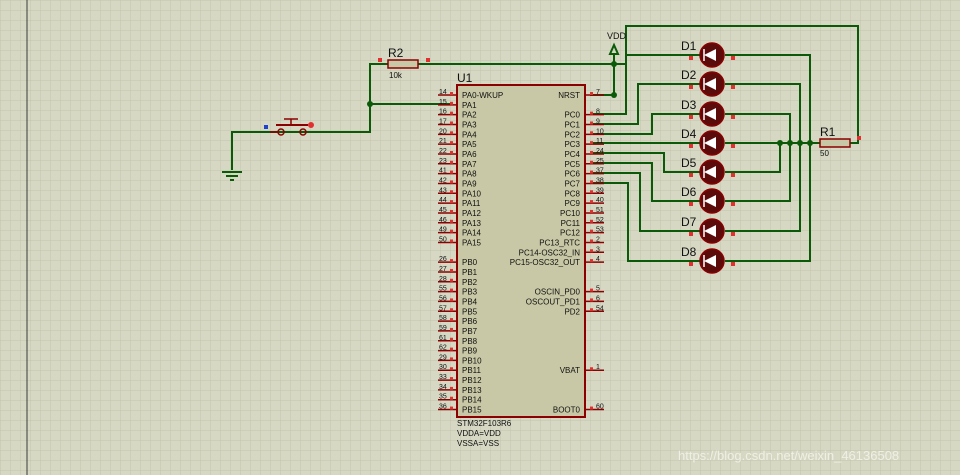 This screenshot has width=960, height=475. Describe the element at coordinates (600, 190) in the screenshot. I see `pin-number: 39` at that location.